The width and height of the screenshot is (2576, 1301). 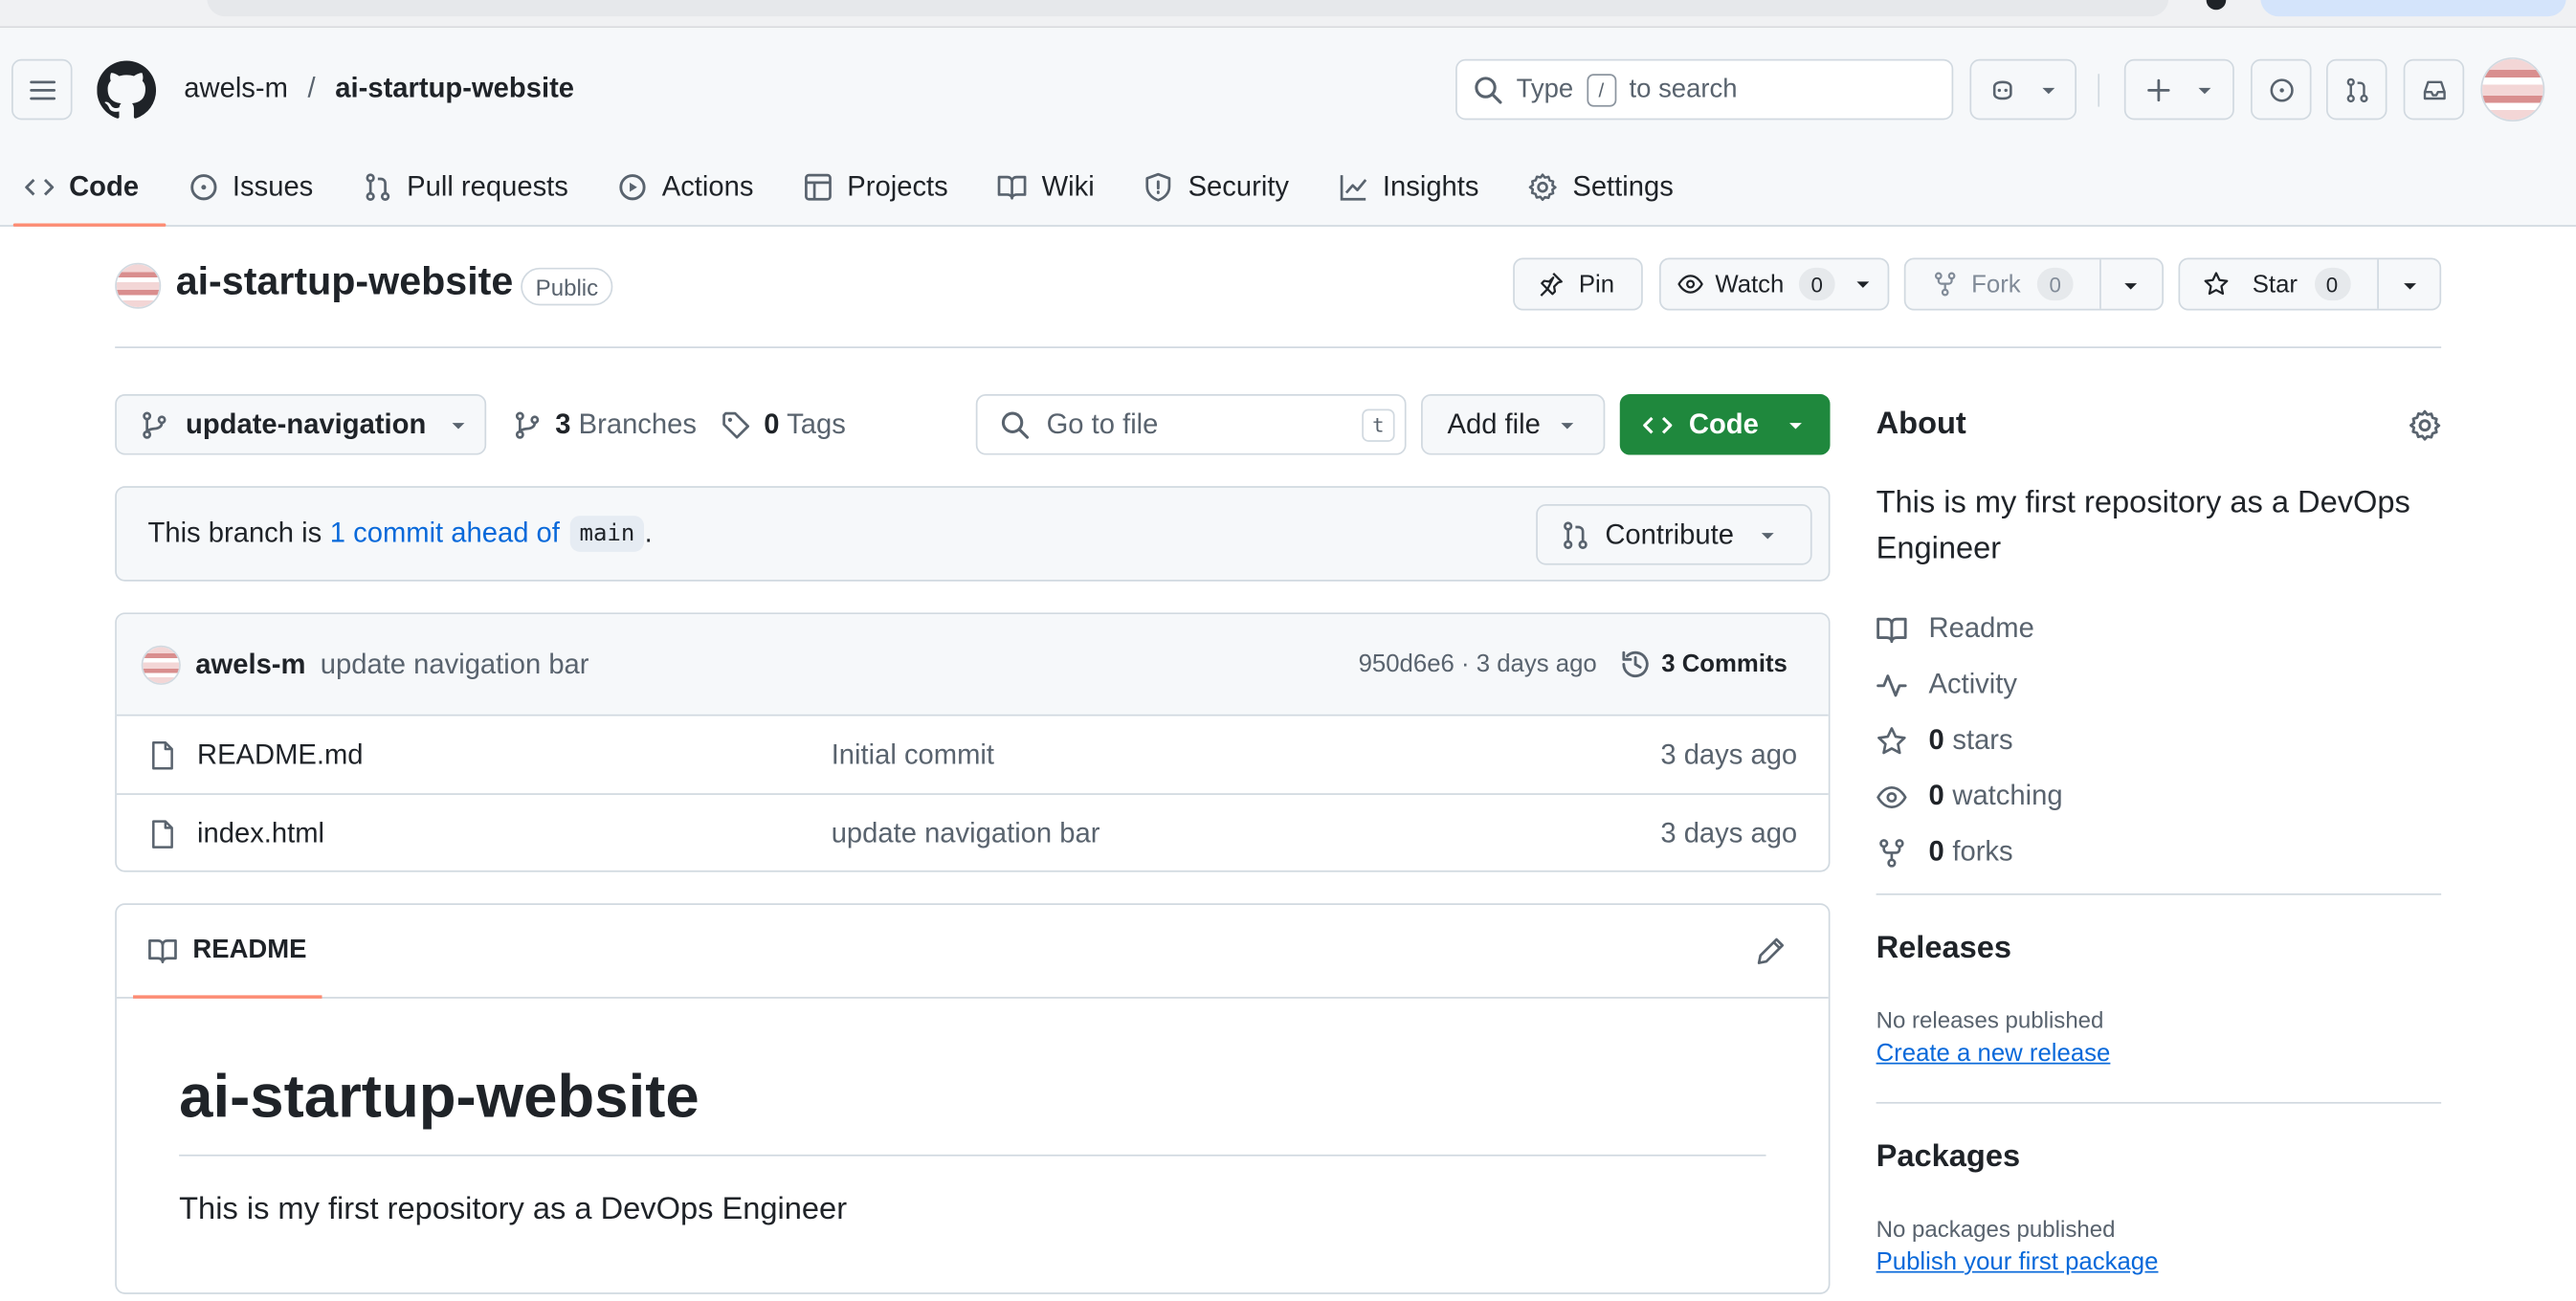 What do you see at coordinates (2159, 796) in the screenshot?
I see `watching-link: 0 watching` at bounding box center [2159, 796].